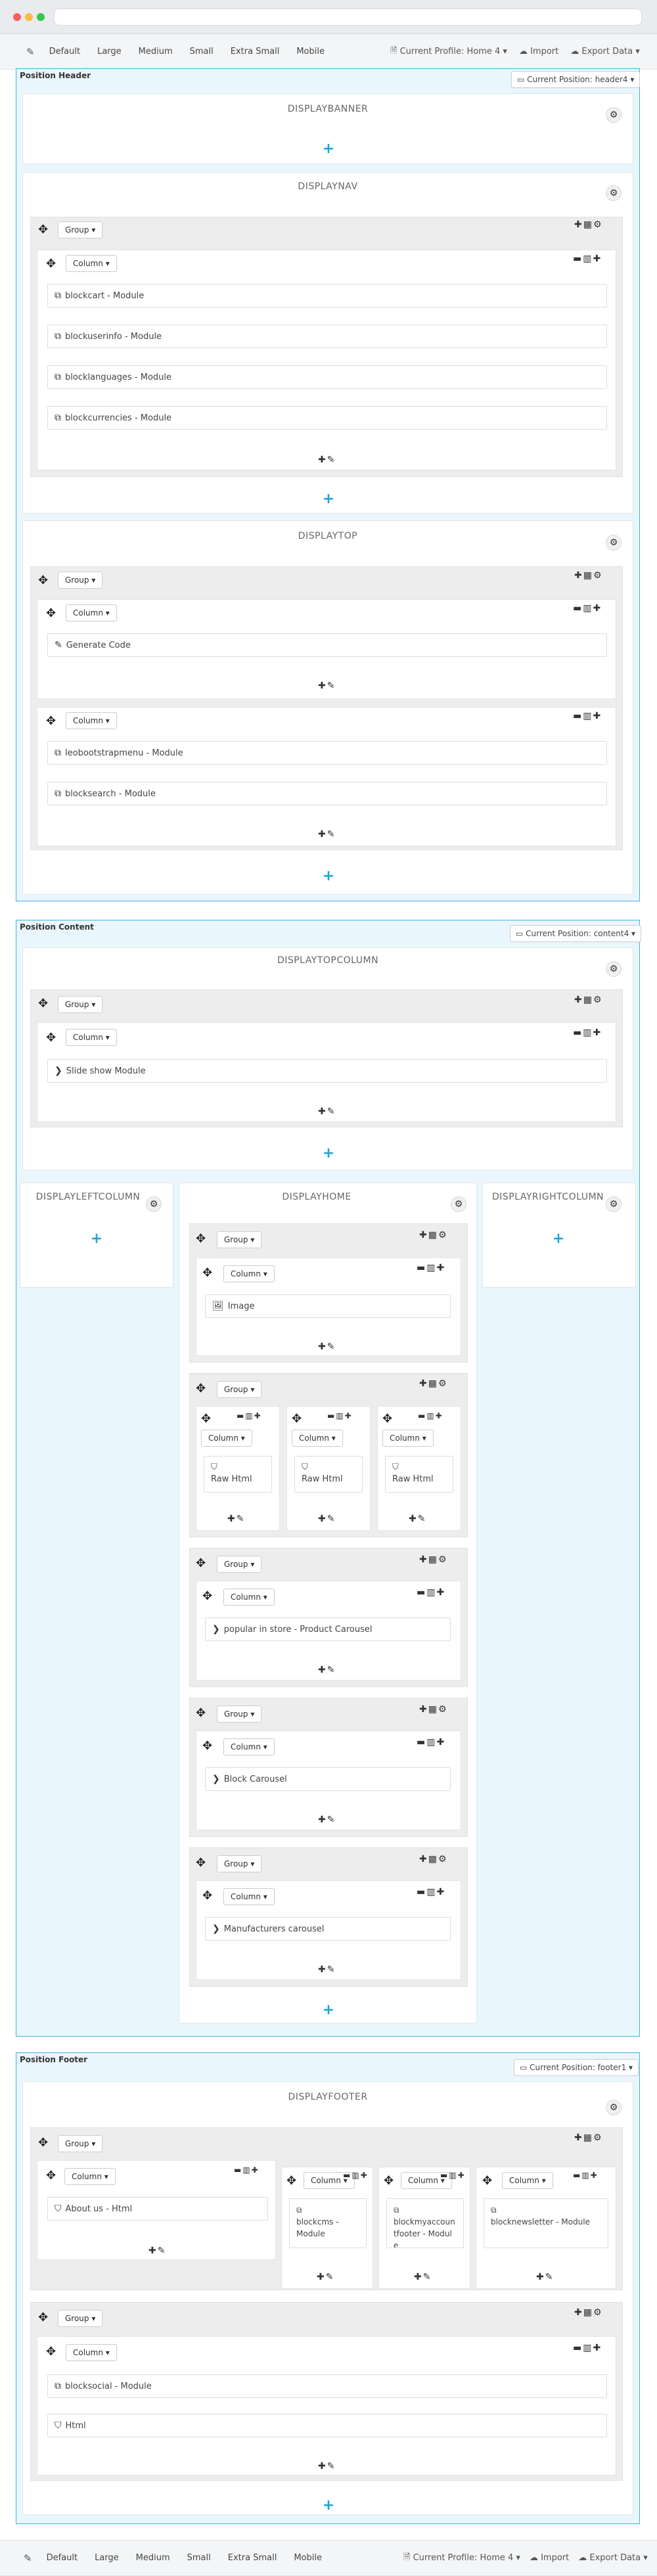  I want to click on module-leobootstrapmenu: ⧉ leobootstrapmenu - Module, so click(327, 753).